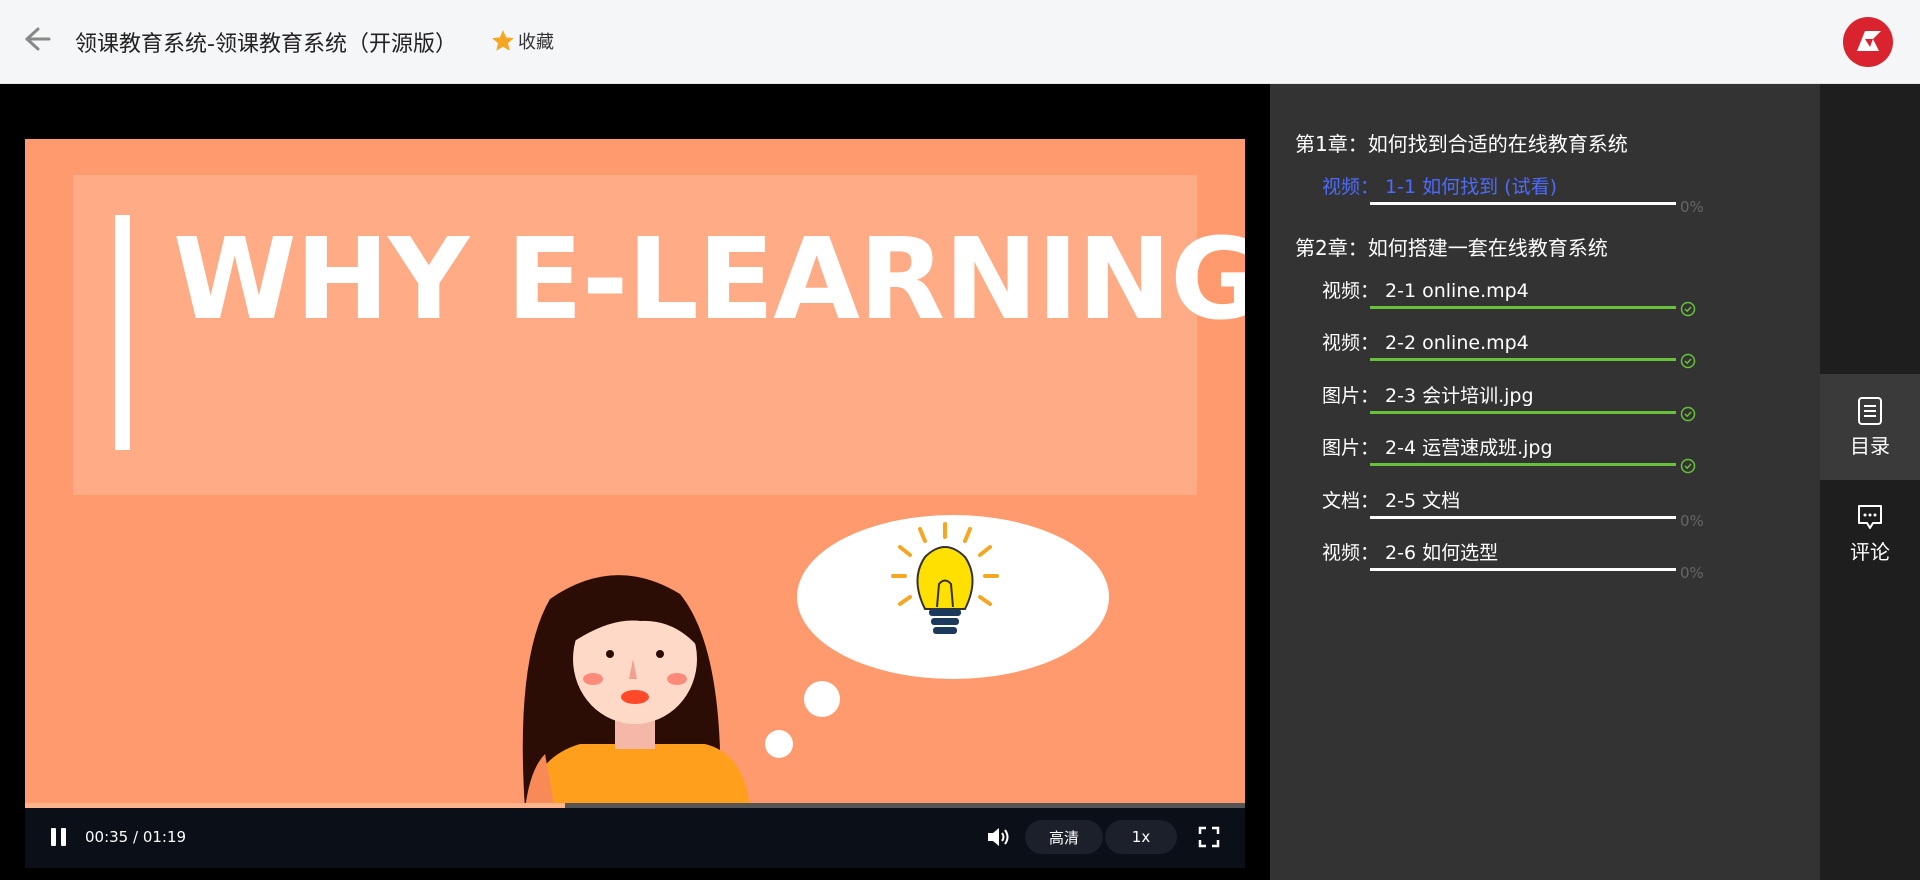  Describe the element at coordinates (1439, 187) in the screenshot. I see `lesson-label: 视频： 1-1 如何找到 (试看)` at that location.